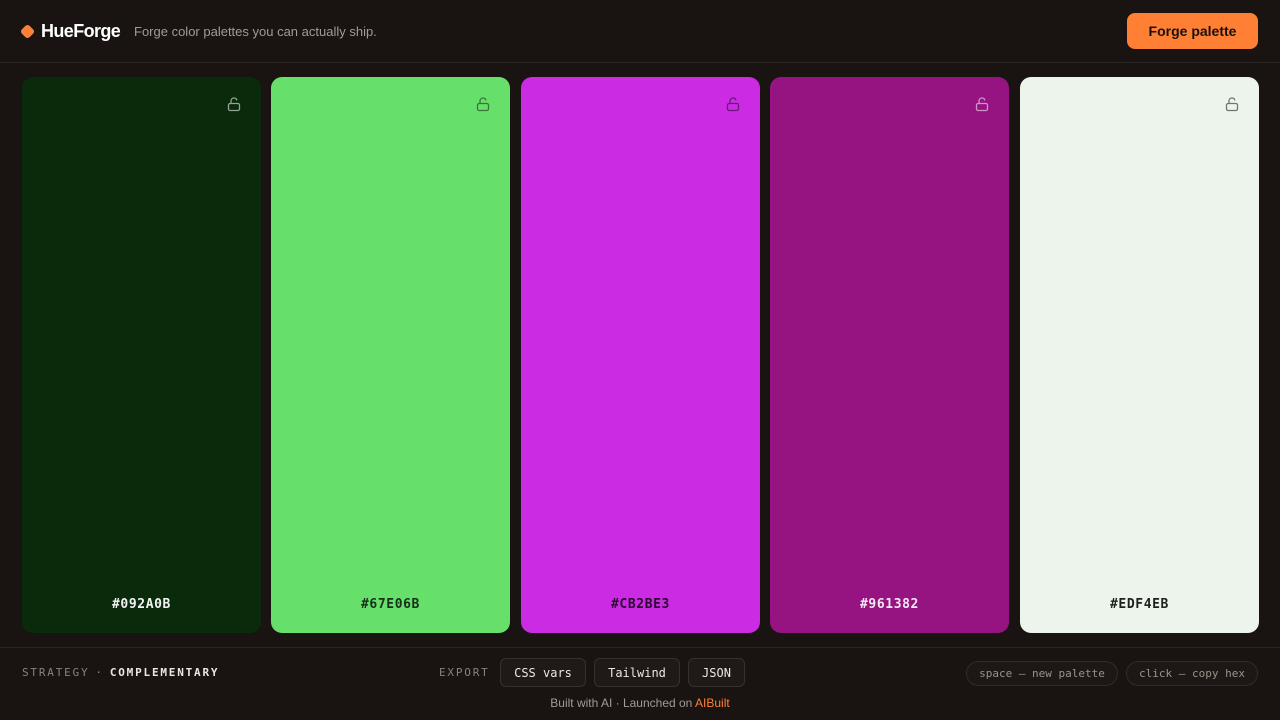  Describe the element at coordinates (1139, 355) in the screenshot. I see `color-swatch: #EDF4EB` at that location.